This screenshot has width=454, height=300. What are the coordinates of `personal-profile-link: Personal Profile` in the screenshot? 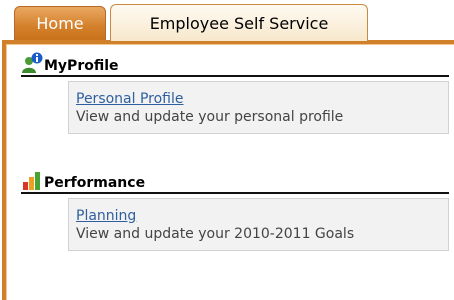 It's located at (258, 99).